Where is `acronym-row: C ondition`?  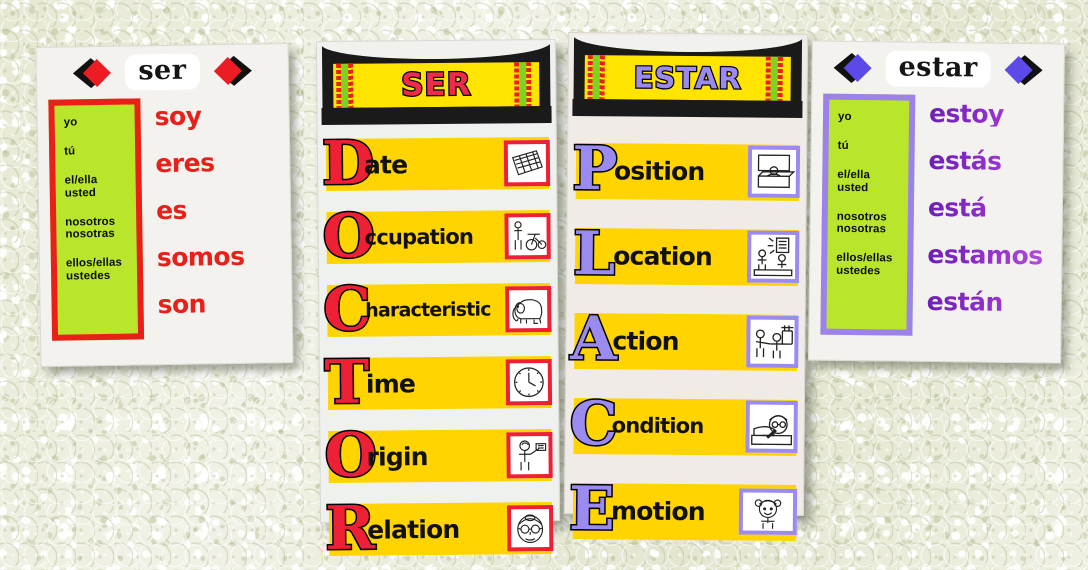 acronym-row: C ondition is located at coordinates (684, 426).